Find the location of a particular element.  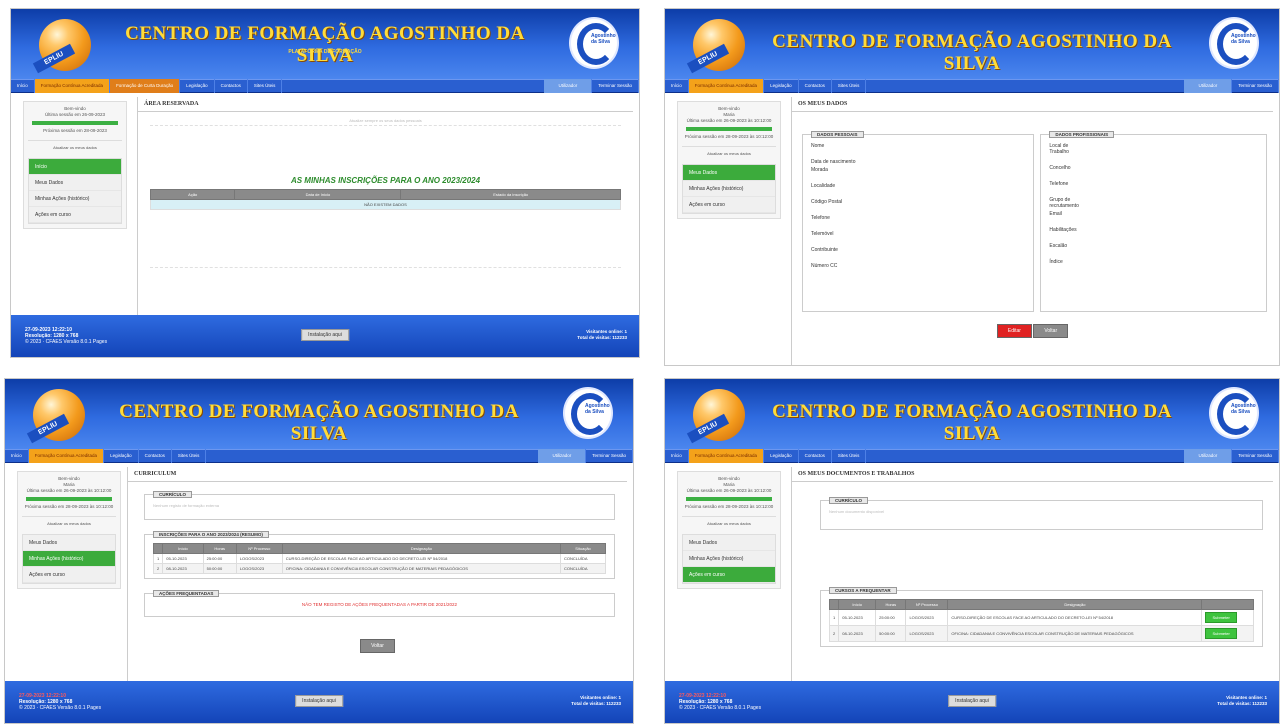

cell-hours: 25:00:00 is located at coordinates (219, 558).